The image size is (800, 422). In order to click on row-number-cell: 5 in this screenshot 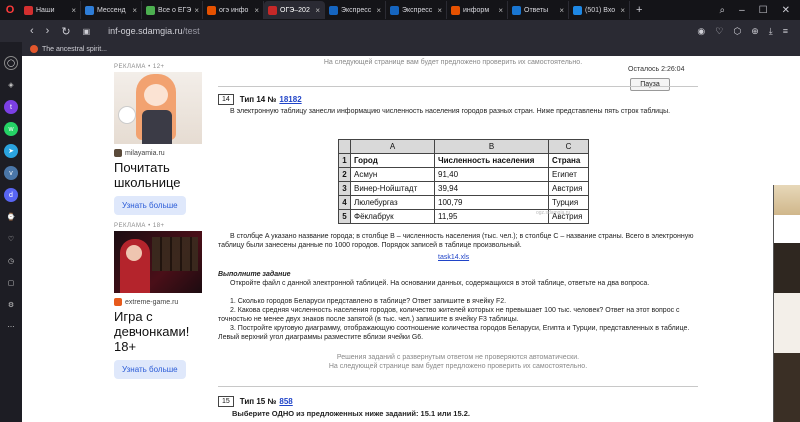, I will do `click(344, 216)`.